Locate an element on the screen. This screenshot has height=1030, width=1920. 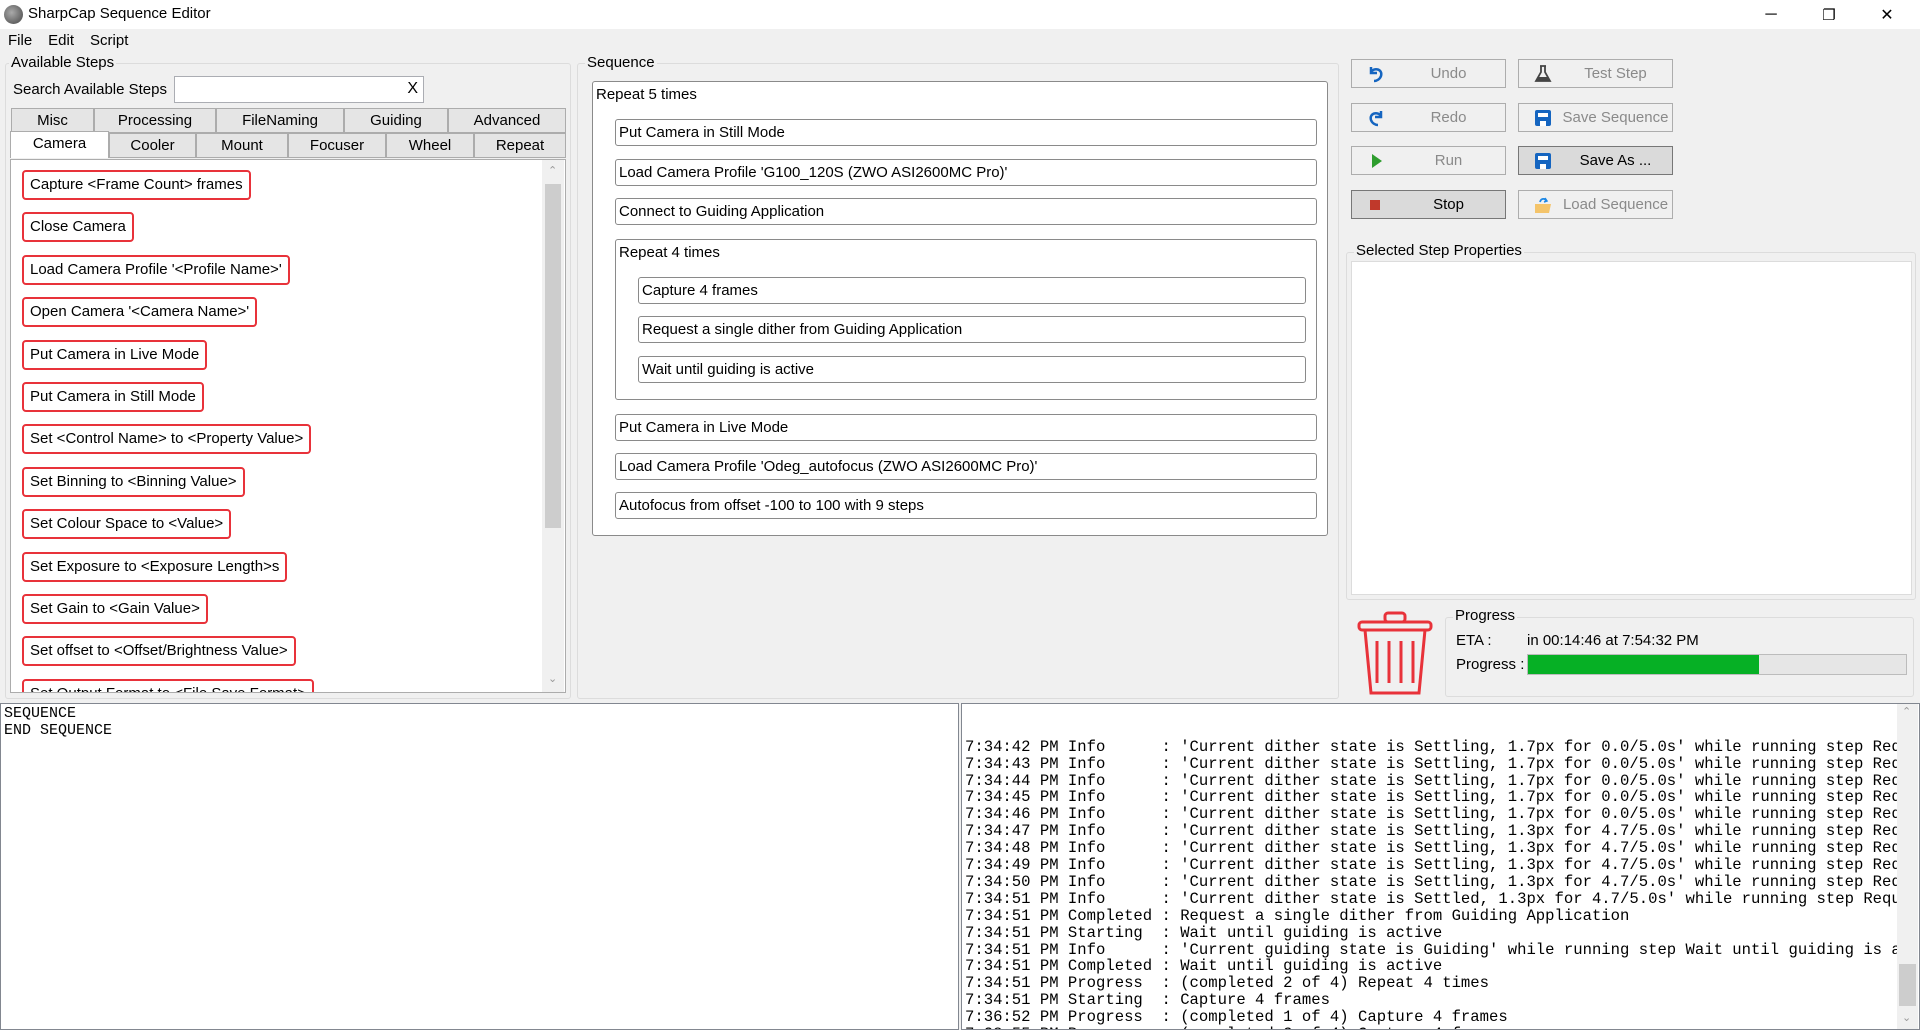
sequence-step: Put Camera in Live Mode is located at coordinates (966, 427).